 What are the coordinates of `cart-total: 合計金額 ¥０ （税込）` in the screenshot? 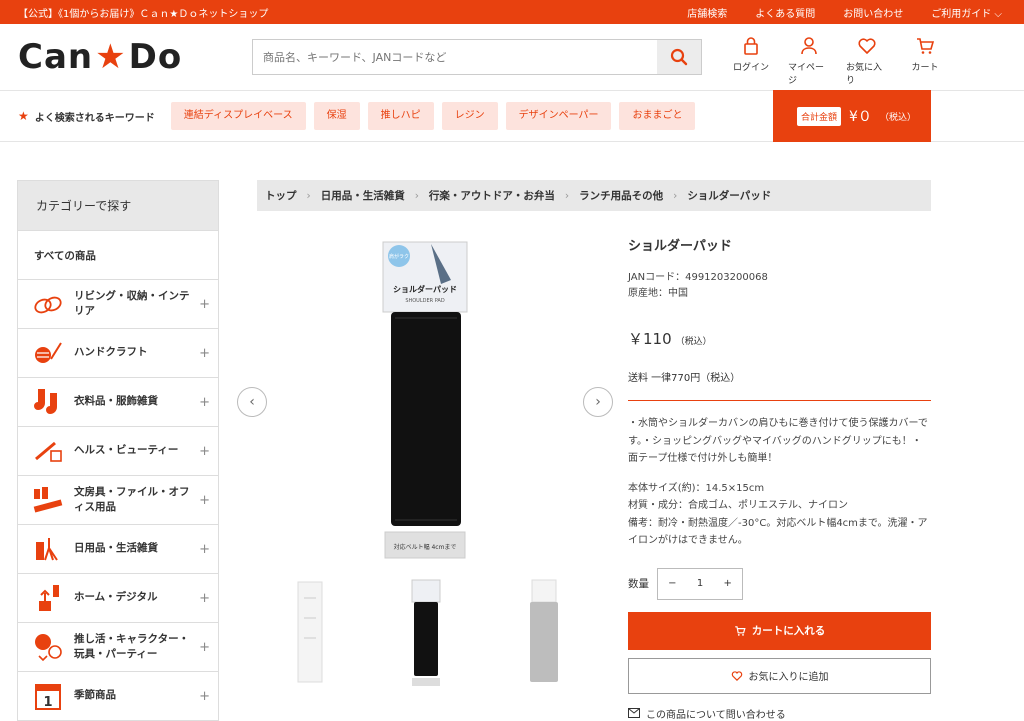 It's located at (852, 116).